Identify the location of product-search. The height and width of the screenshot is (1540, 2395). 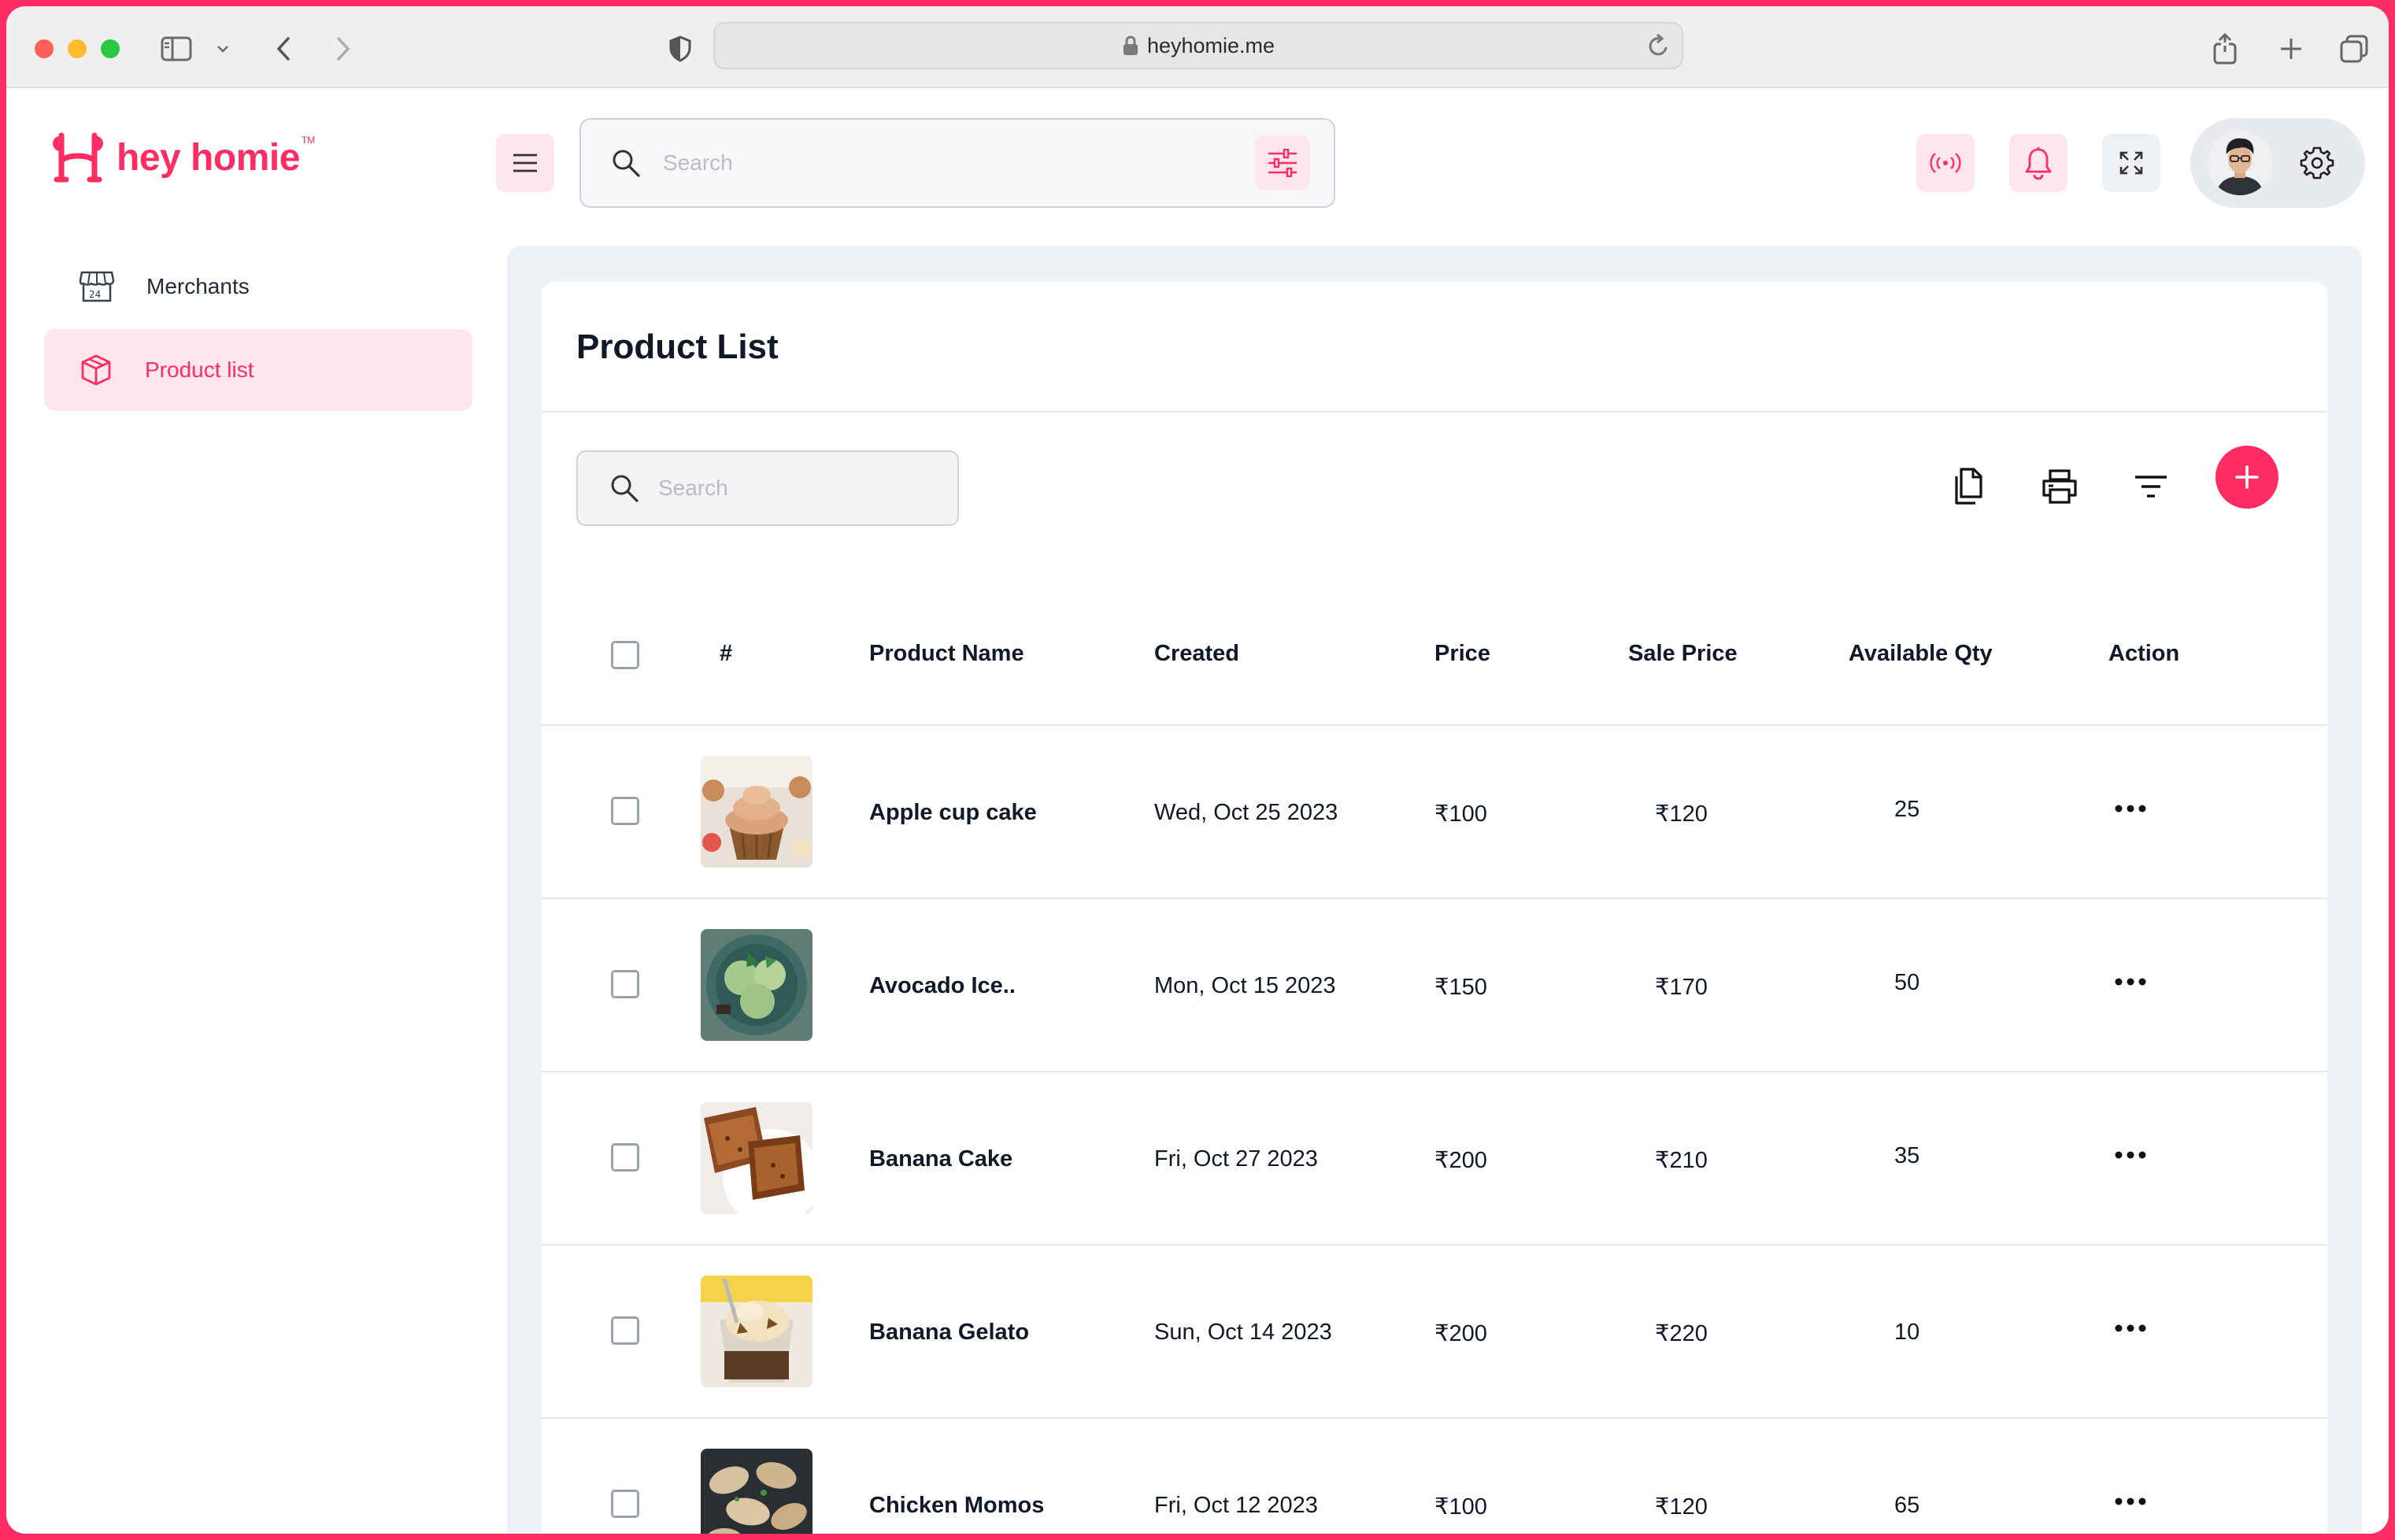
(767, 488).